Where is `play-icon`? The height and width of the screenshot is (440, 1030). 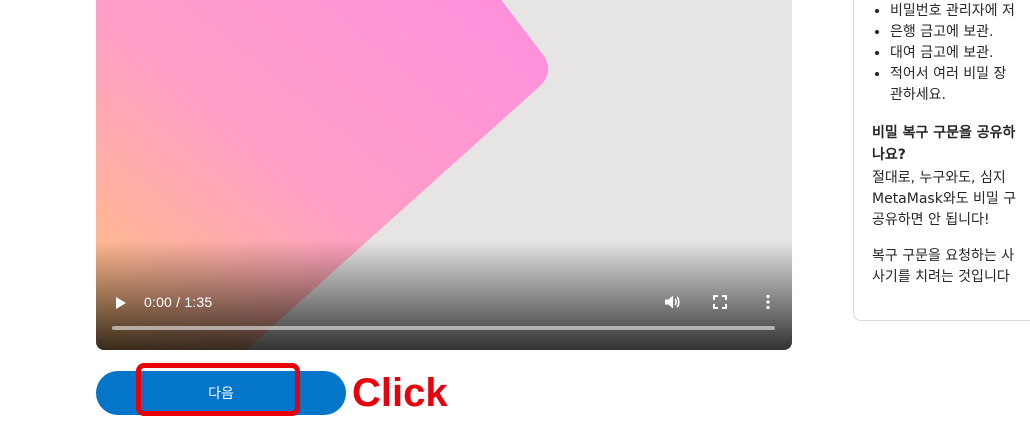 play-icon is located at coordinates (121, 303).